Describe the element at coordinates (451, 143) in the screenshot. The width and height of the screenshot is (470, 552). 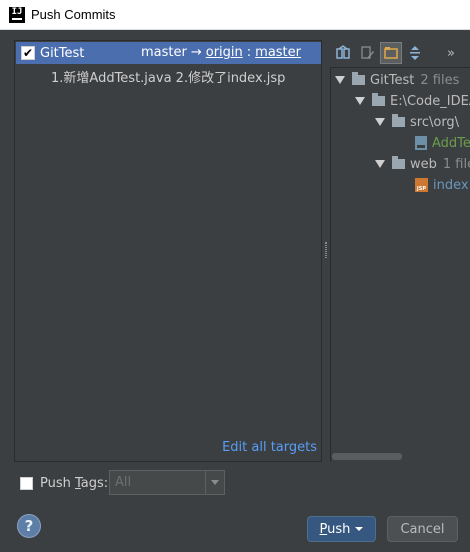
I see `tree-java-label: AddTest.java` at that location.